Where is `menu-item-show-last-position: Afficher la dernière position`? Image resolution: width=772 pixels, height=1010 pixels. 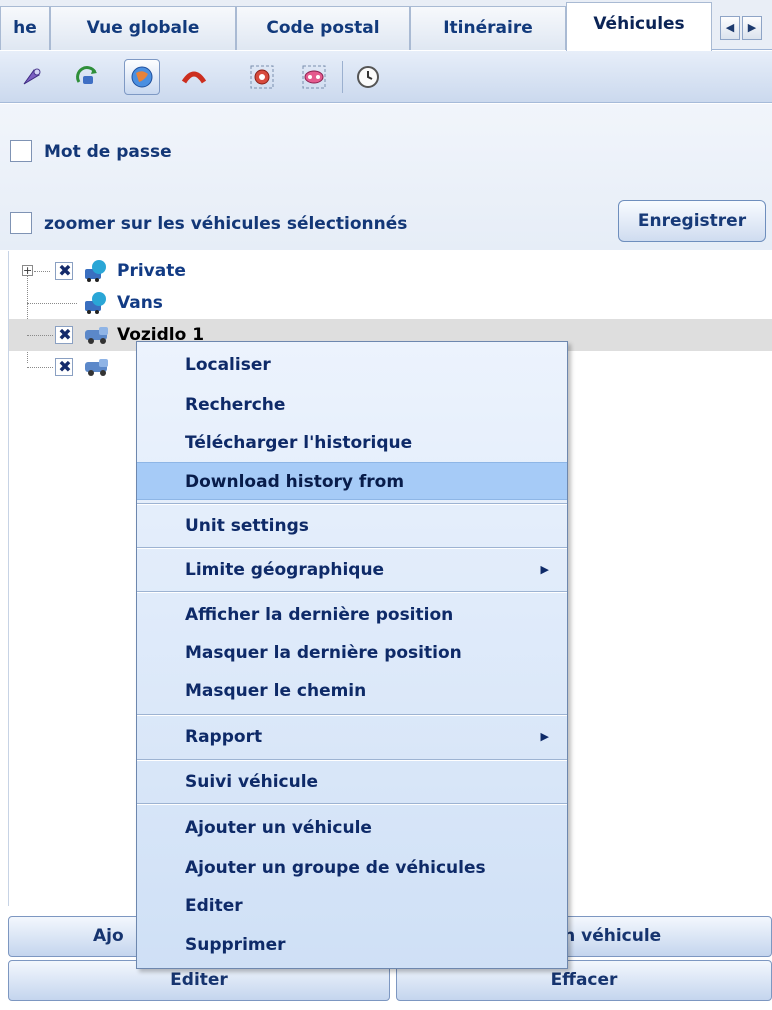
menu-item-show-last-position: Afficher la dernière position is located at coordinates (352, 615).